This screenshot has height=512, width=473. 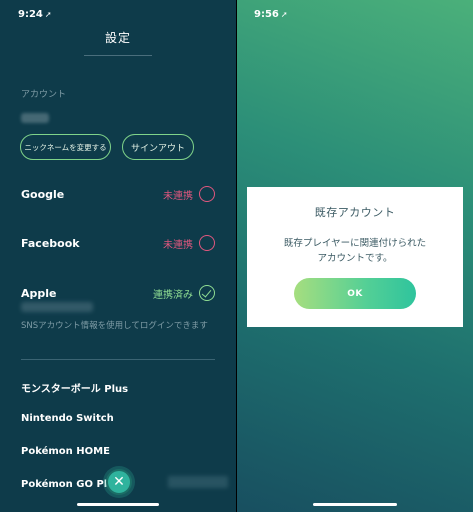 I want to click on sns-login-note: SNSアカウント情報を使用してログインできます, so click(x=114, y=326).